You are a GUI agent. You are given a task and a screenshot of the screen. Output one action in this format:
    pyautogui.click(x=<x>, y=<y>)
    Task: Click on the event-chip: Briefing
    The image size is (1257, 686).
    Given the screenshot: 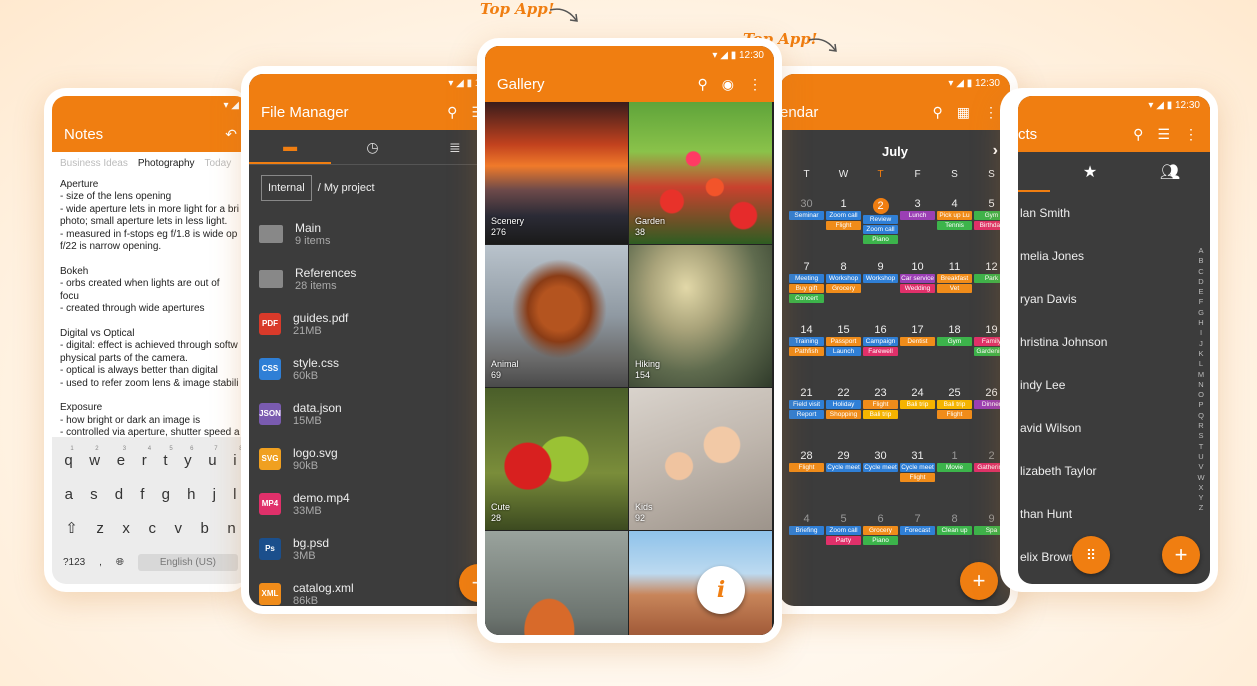 What is the action you would take?
    pyautogui.click(x=806, y=530)
    